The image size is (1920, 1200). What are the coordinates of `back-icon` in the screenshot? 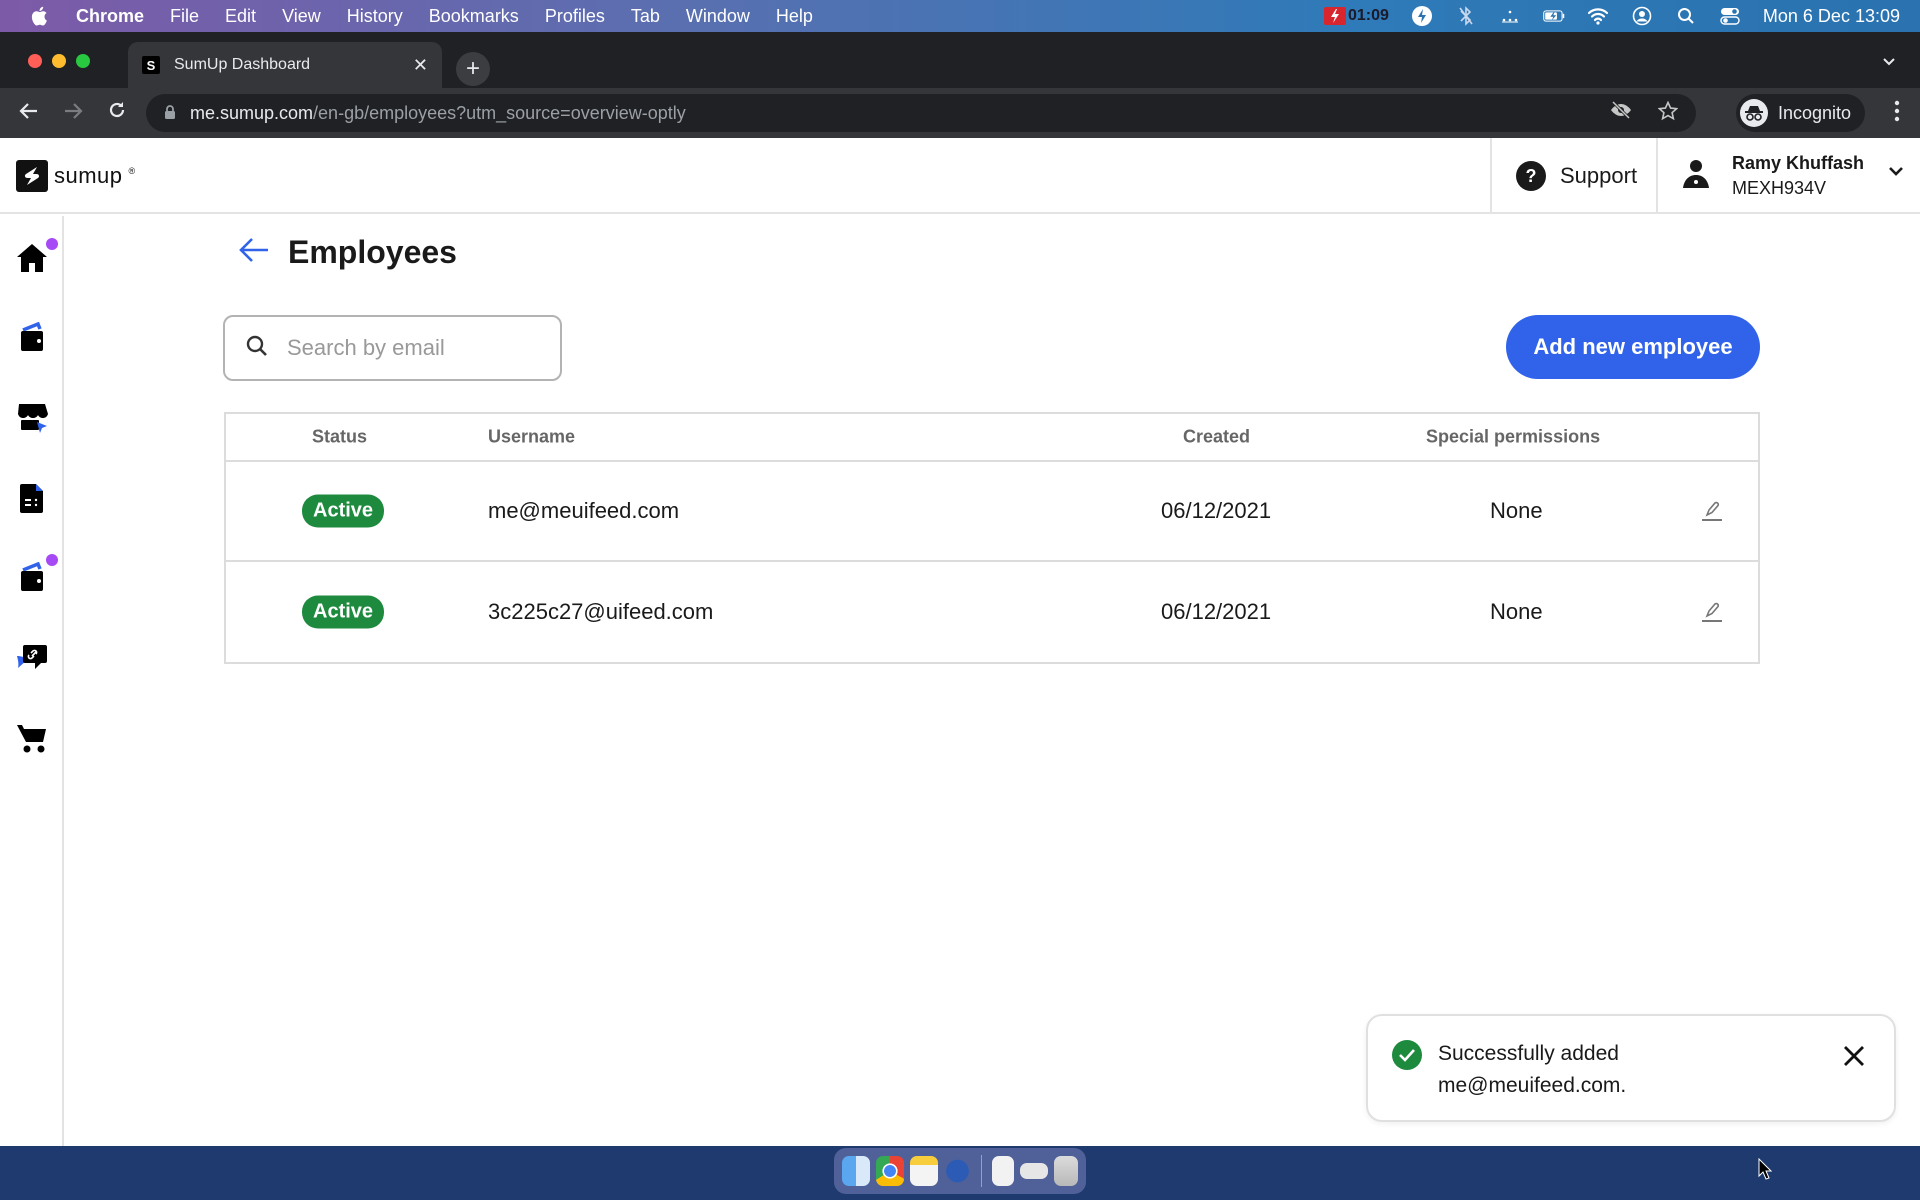 It's located at (29, 113).